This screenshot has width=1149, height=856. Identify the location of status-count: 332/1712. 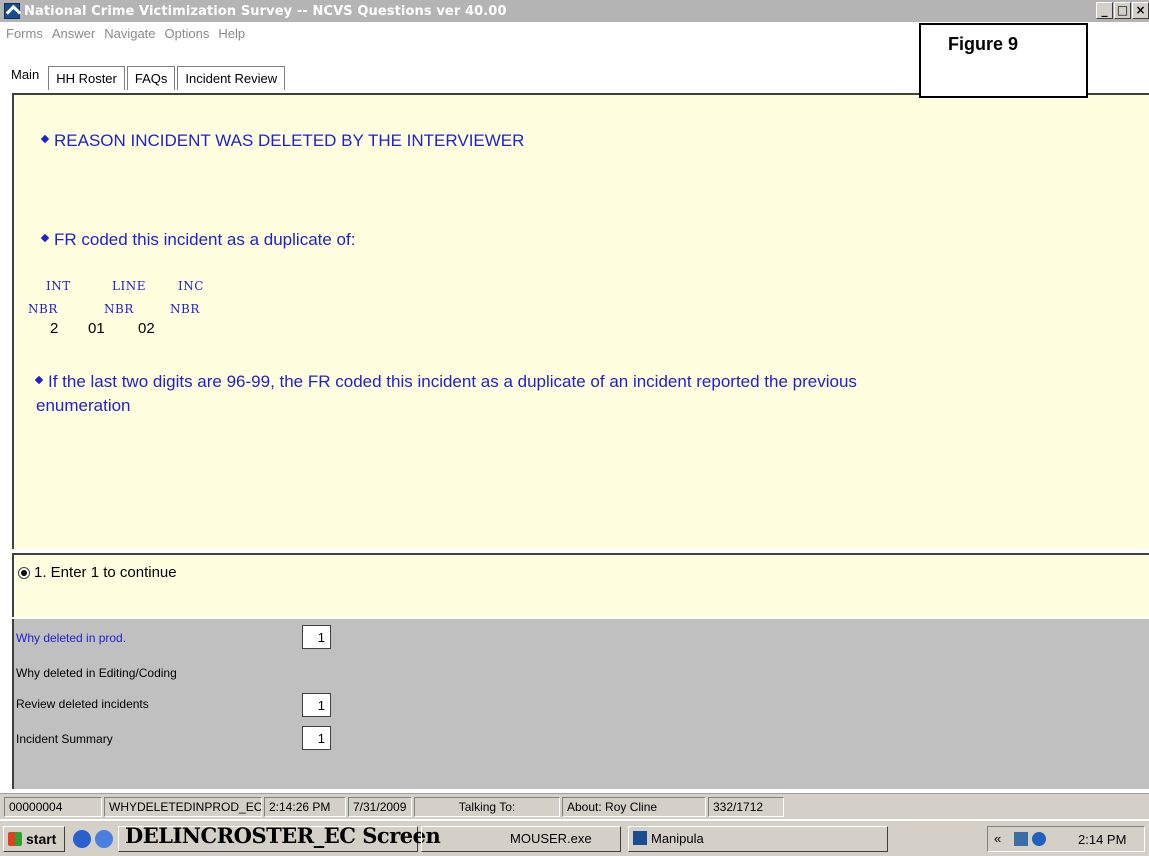
(746, 806).